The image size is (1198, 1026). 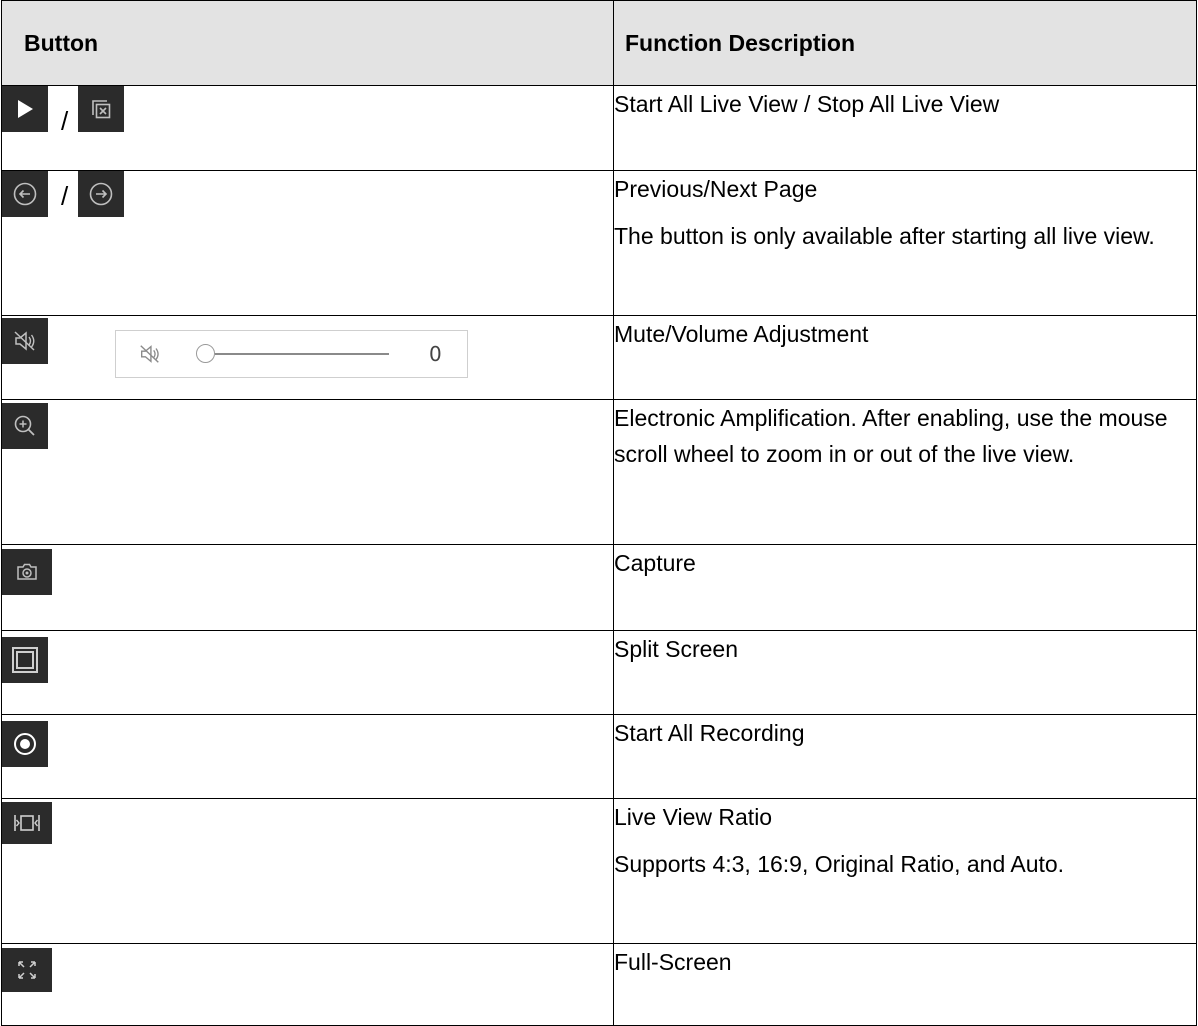 I want to click on table-row: Start All Recording, so click(x=599, y=756).